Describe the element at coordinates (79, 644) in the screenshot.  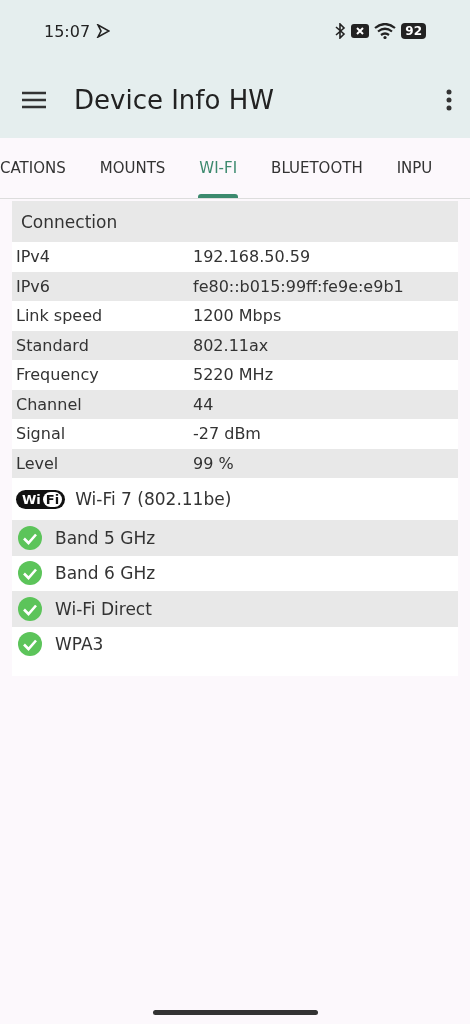
I see `feature-label: WPA3` at that location.